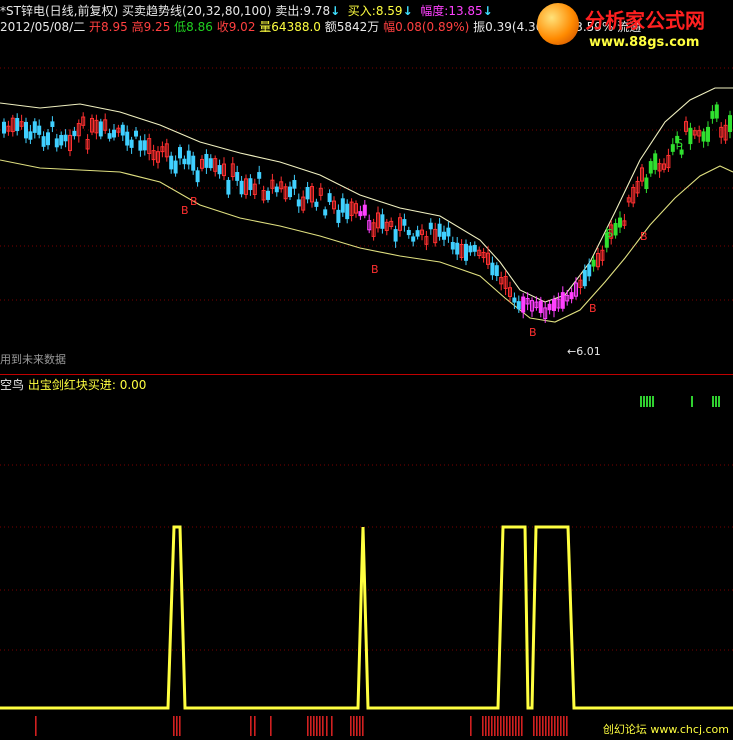 Image resolution: width=733 pixels, height=740 pixels. Describe the element at coordinates (584, 351) in the screenshot. I see `low-price-marker: ←6.01` at that location.